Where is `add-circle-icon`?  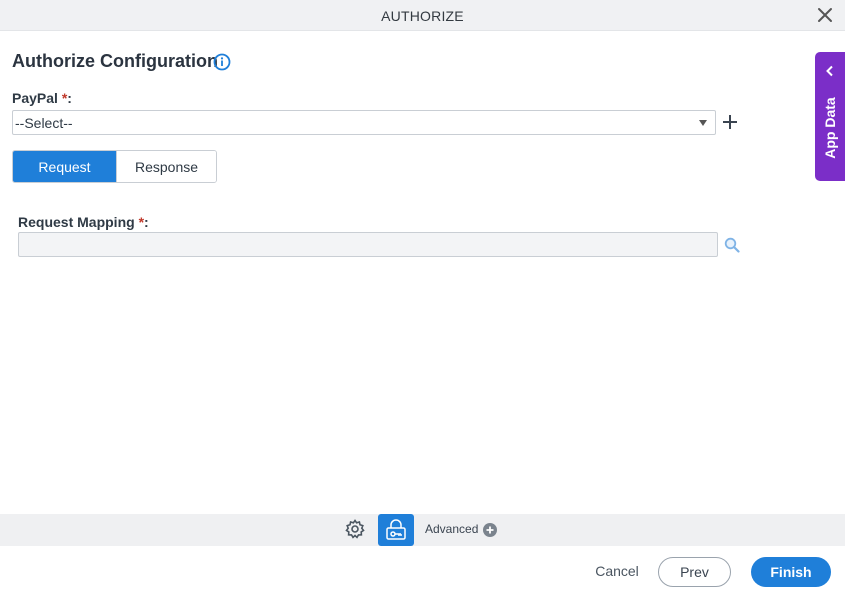
add-circle-icon is located at coordinates (490, 530).